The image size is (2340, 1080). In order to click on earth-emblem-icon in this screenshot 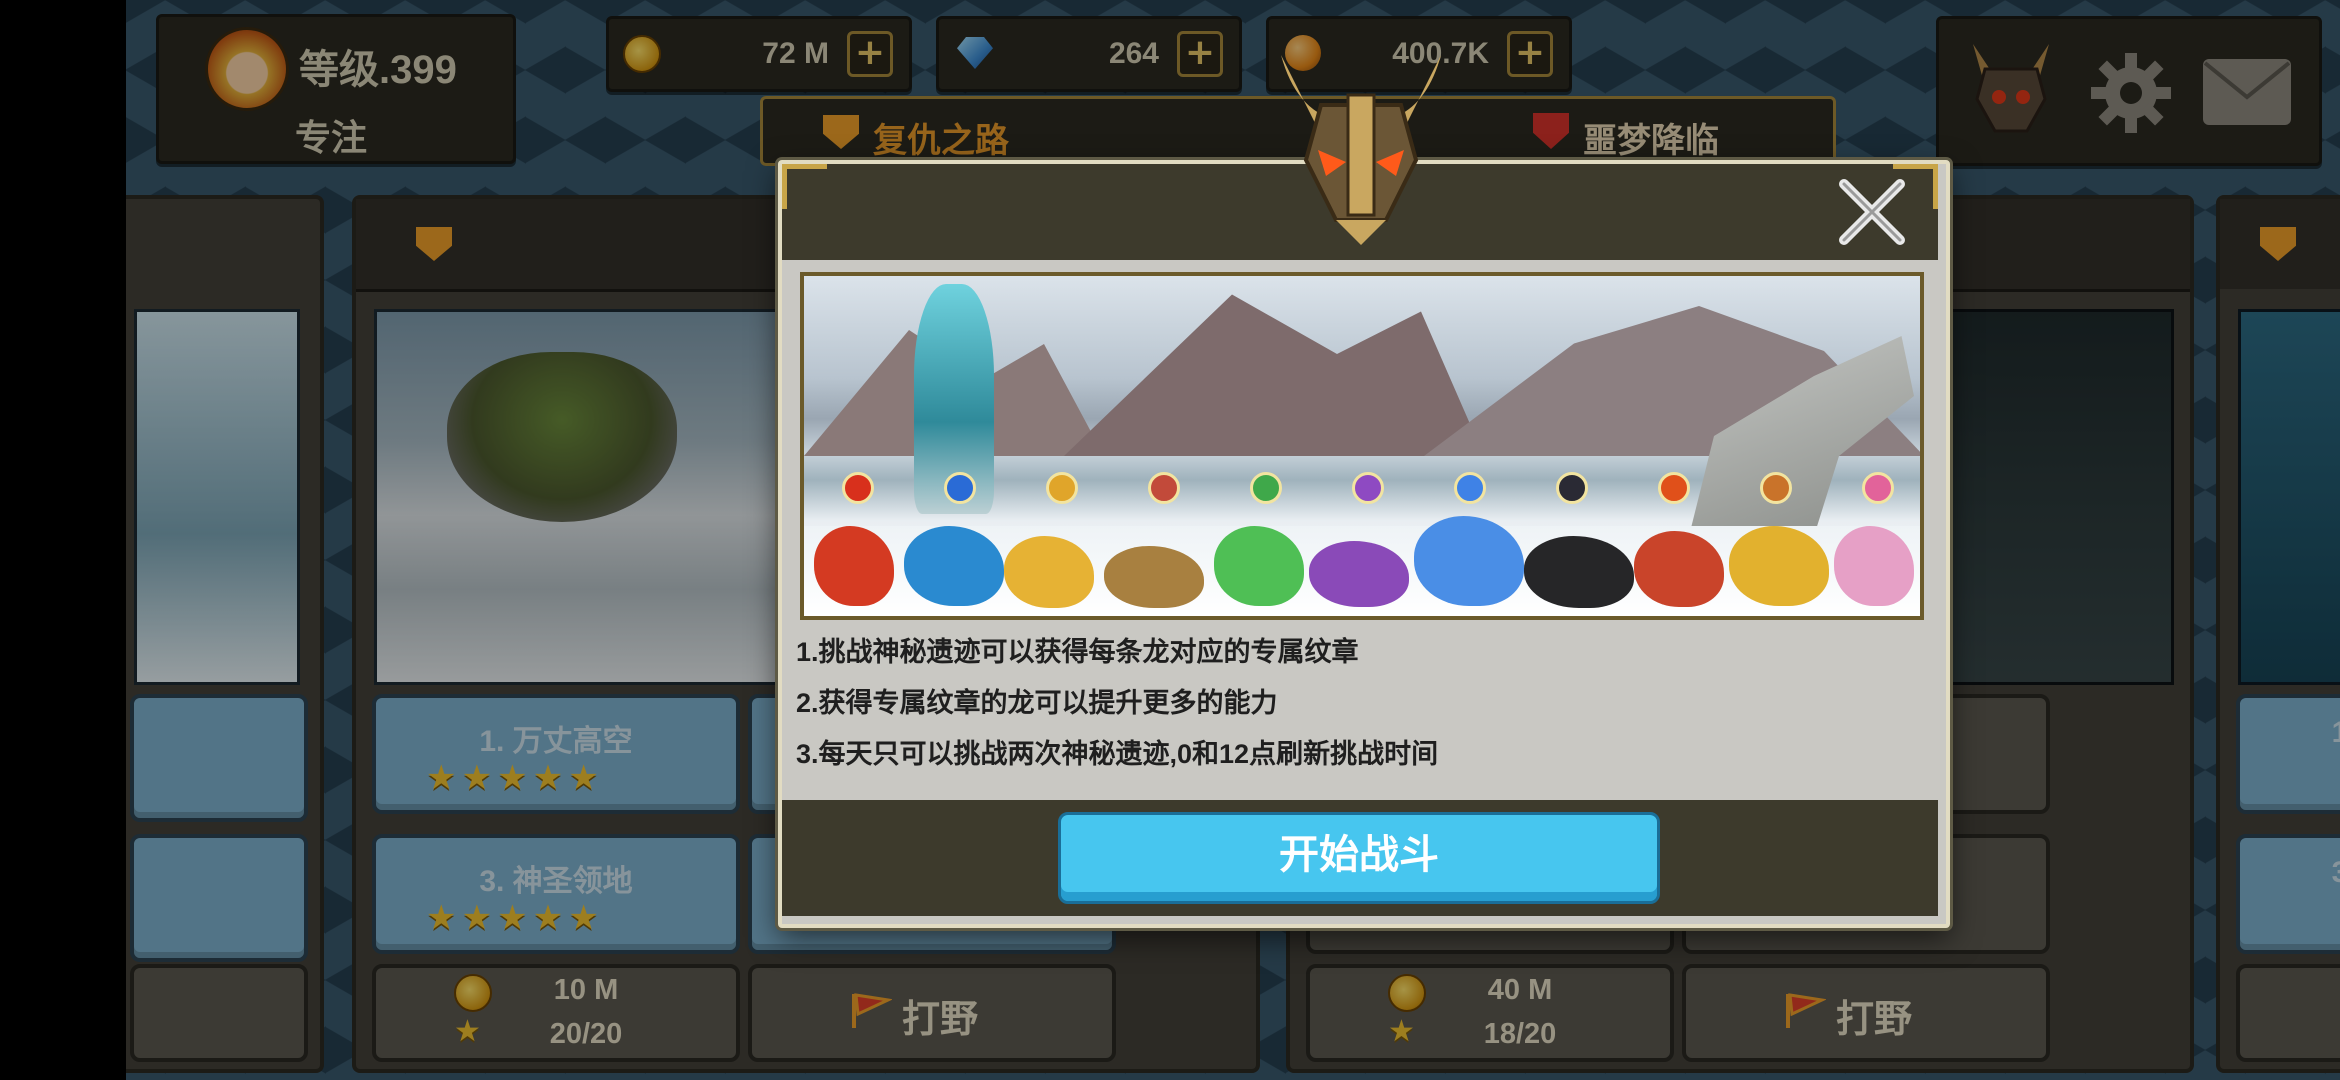, I will do `click(1062, 488)`.